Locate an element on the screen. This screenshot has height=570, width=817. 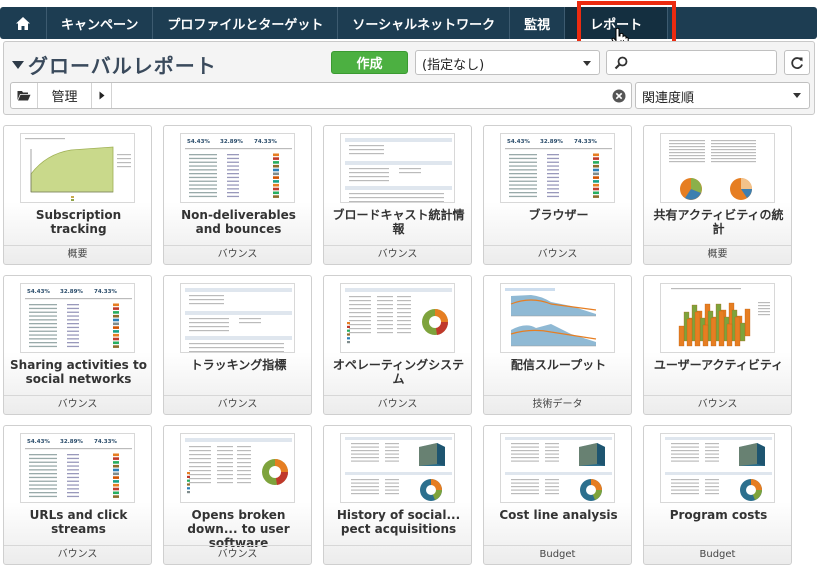
report-card: オペレーティングシステムバウンス is located at coordinates (397, 345).